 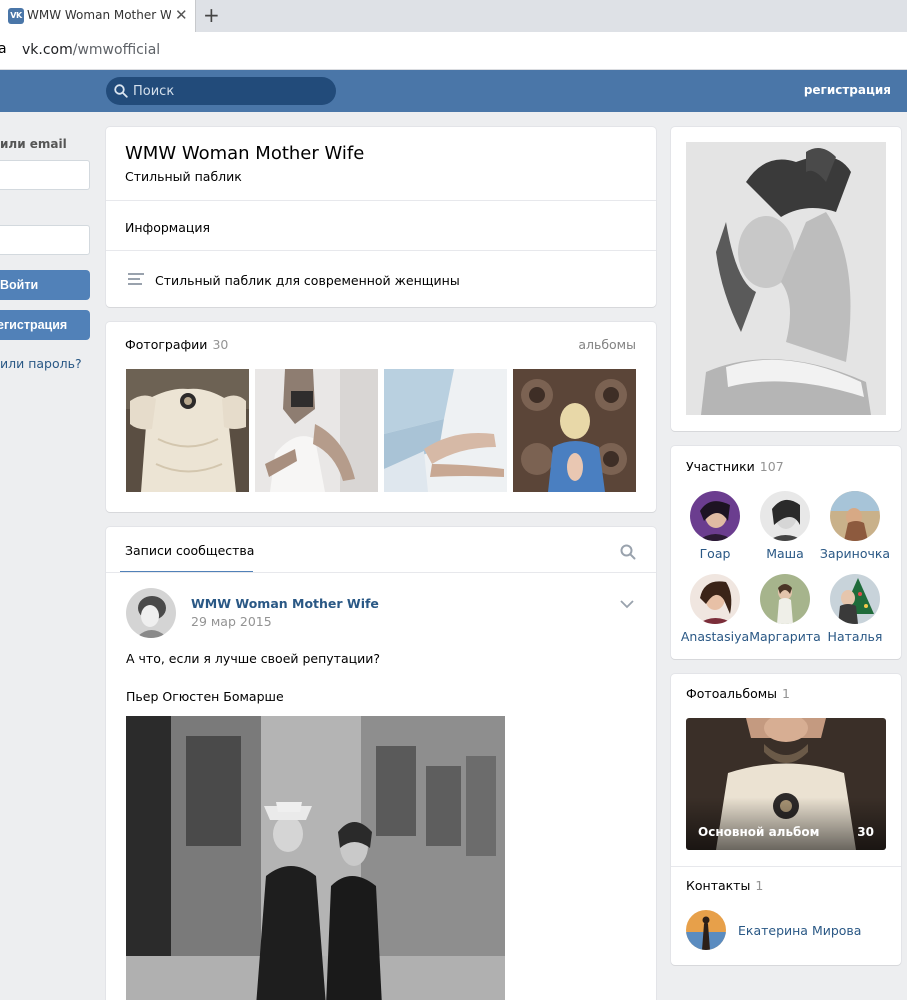 What do you see at coordinates (786, 784) in the screenshot?
I see `album-cover: Основной альбом 30` at bounding box center [786, 784].